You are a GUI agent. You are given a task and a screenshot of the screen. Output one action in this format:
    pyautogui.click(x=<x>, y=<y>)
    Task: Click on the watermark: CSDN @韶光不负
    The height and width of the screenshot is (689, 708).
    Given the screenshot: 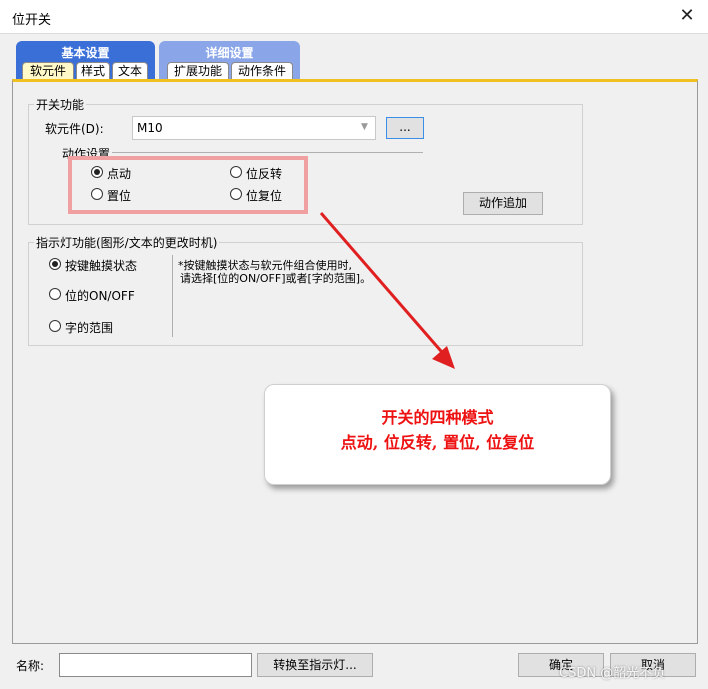 What is the action you would take?
    pyautogui.click(x=612, y=673)
    